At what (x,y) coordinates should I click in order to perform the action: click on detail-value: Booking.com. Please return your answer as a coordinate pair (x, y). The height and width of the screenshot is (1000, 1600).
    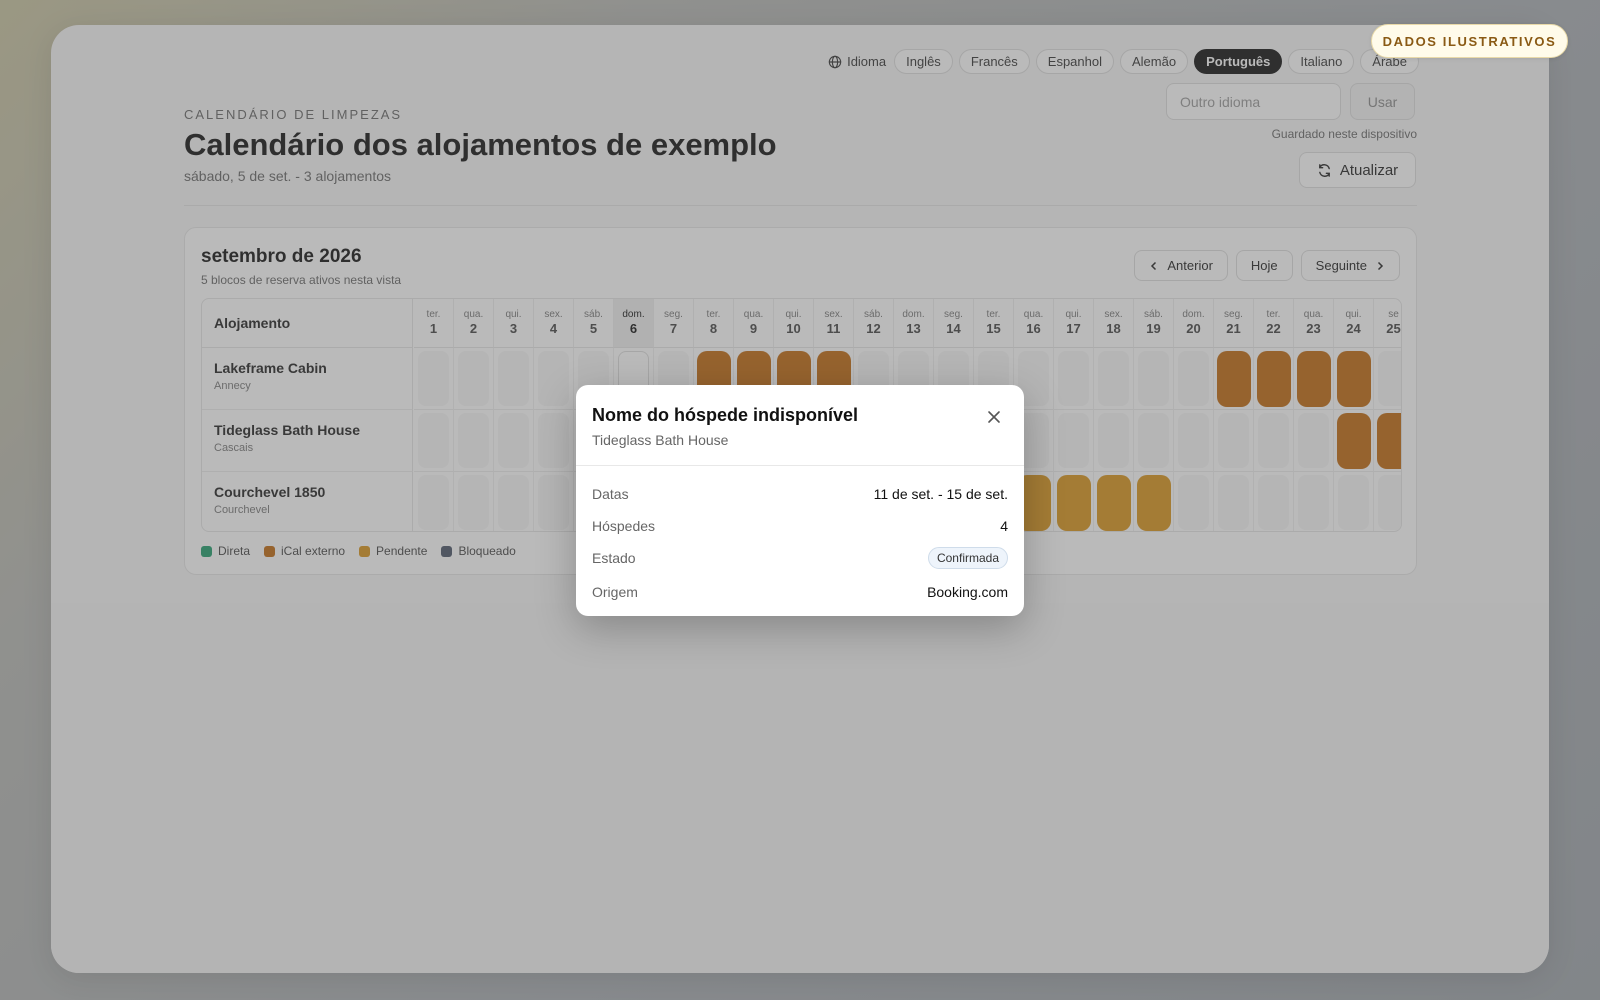
    Looking at the image, I should click on (967, 592).